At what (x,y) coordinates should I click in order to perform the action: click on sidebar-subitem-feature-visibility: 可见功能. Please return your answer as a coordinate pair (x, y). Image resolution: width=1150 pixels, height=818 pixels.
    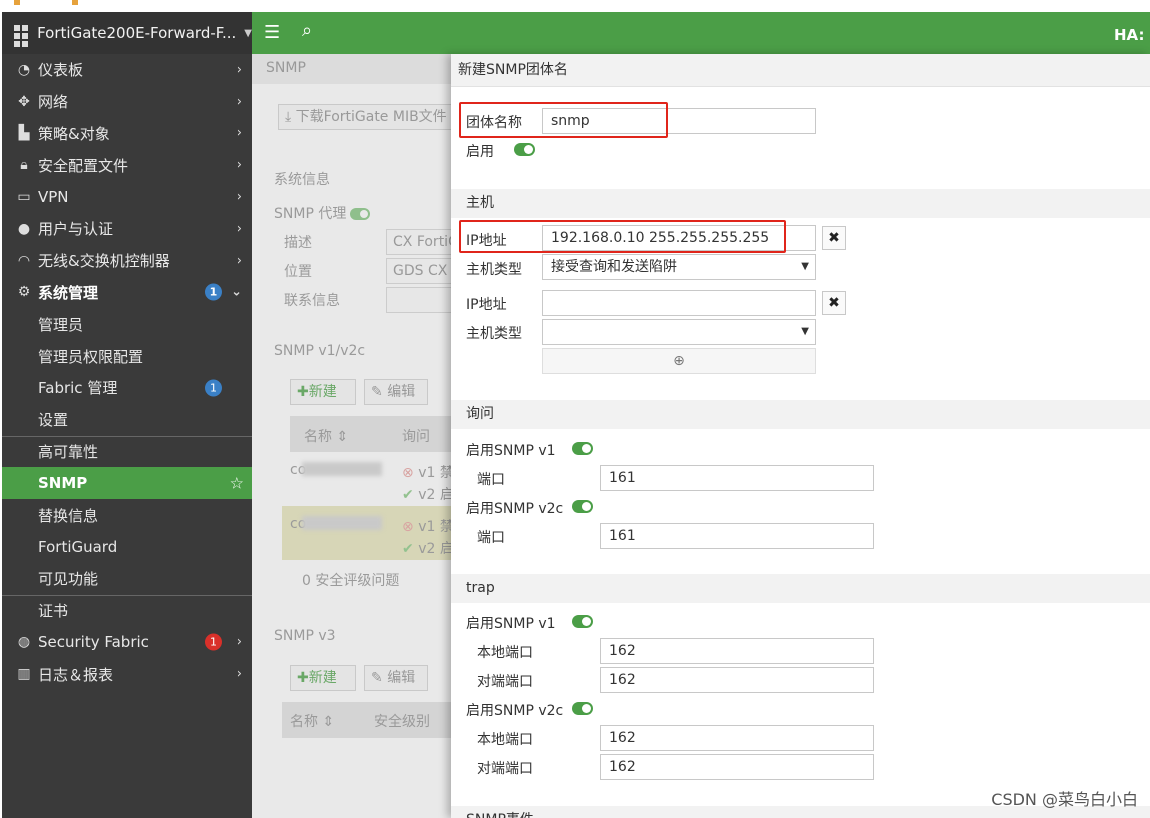
    Looking at the image, I should click on (127, 579).